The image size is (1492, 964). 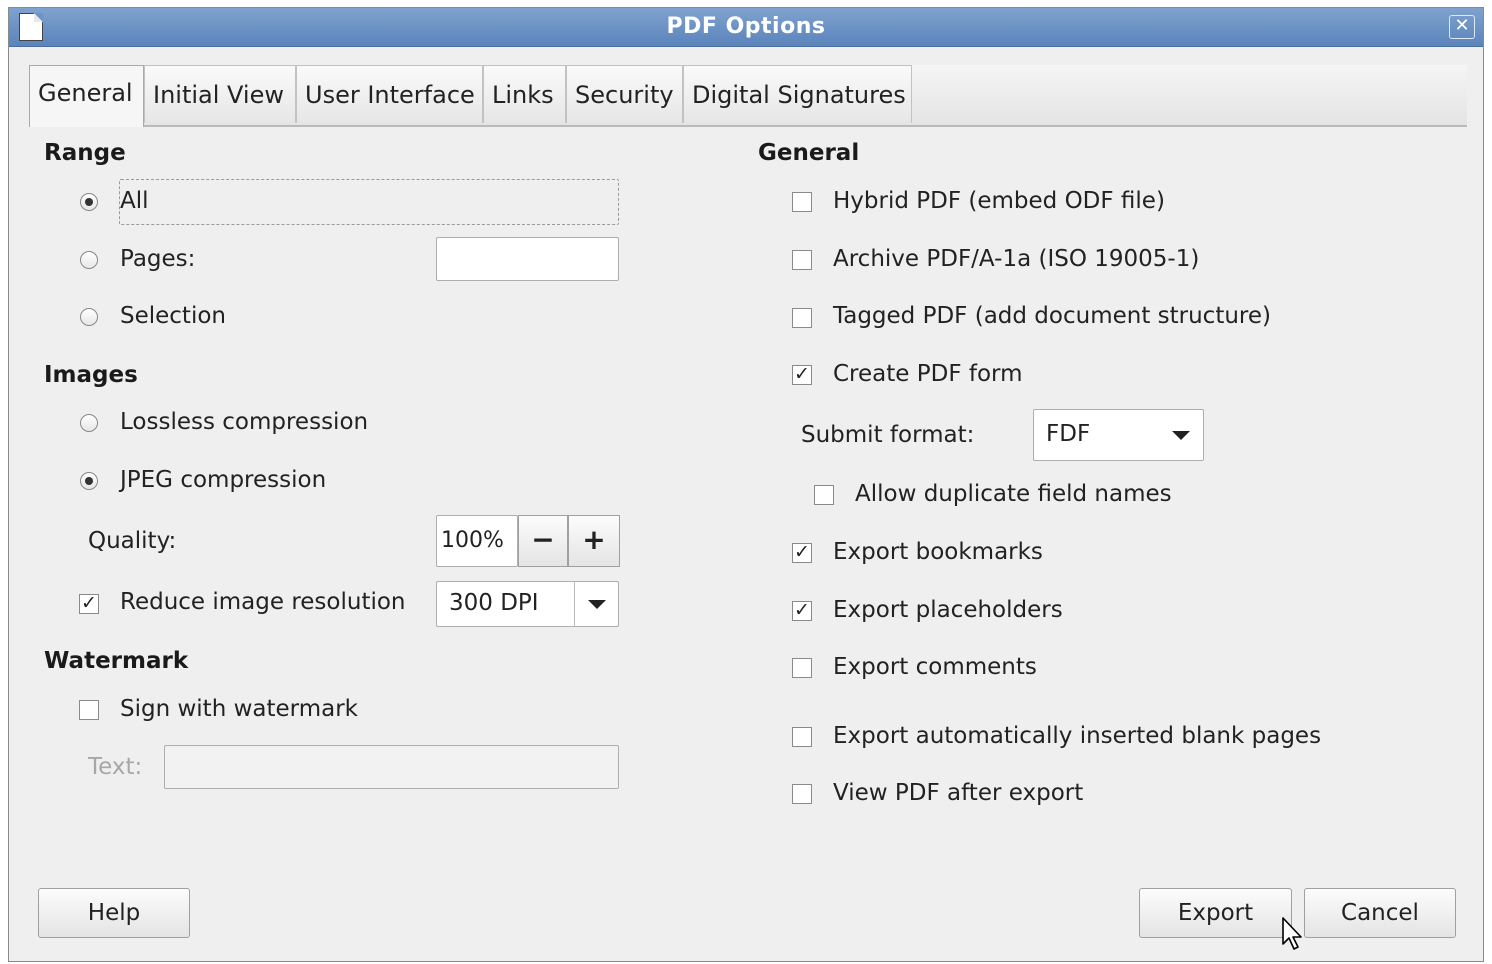 What do you see at coordinates (132, 541) in the screenshot?
I see `quality-label: Quality:` at bounding box center [132, 541].